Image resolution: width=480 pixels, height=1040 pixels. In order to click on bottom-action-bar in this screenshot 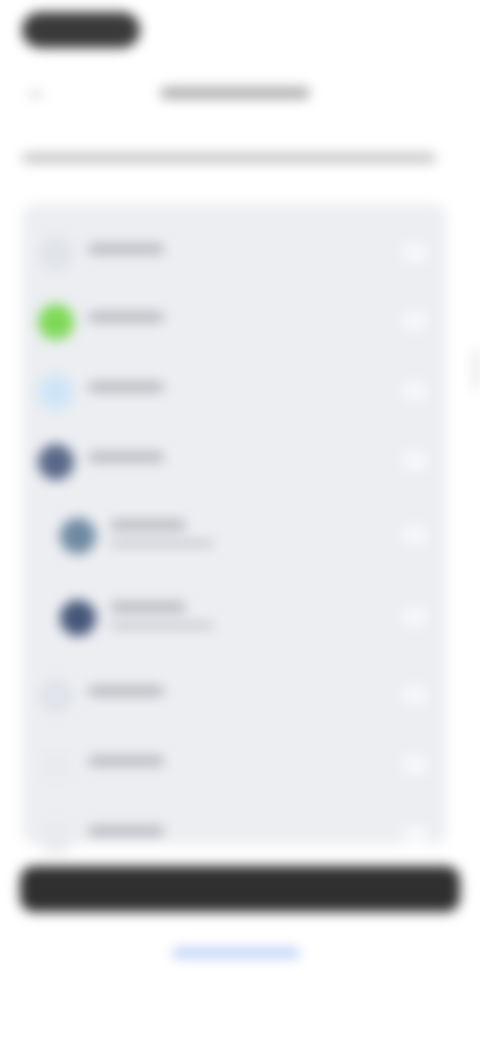, I will do `click(240, 889)`.